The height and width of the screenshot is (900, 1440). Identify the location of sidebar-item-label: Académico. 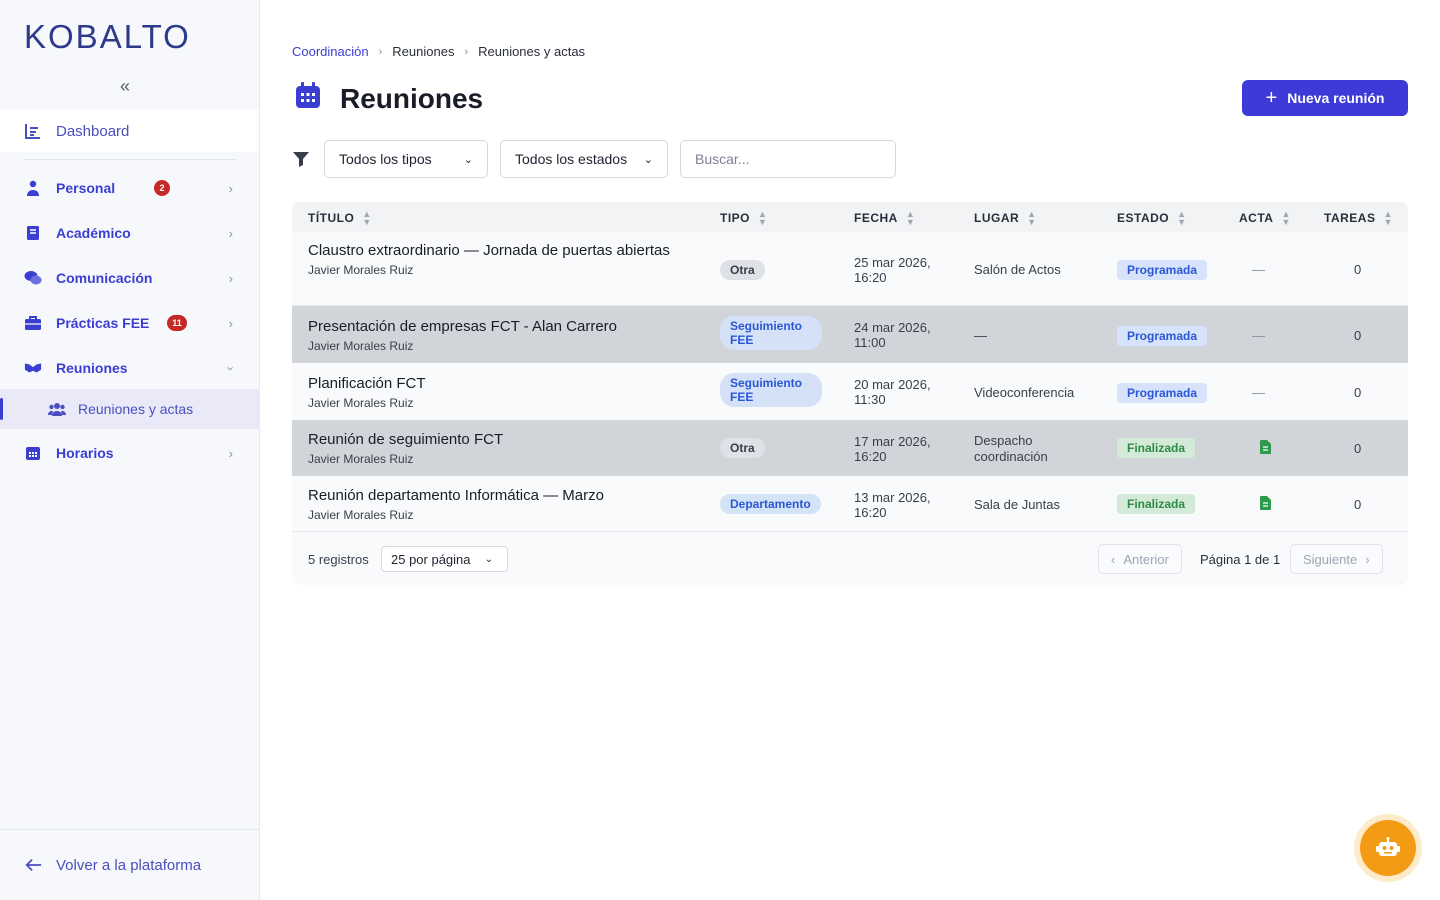
(93, 233).